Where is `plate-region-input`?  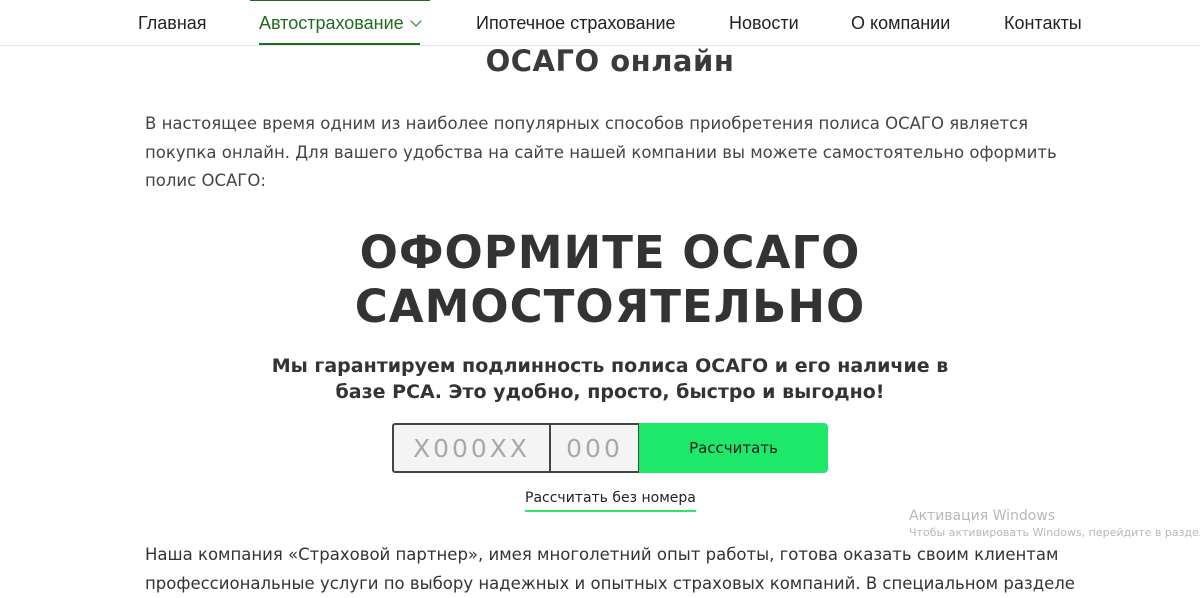 plate-region-input is located at coordinates (595, 448).